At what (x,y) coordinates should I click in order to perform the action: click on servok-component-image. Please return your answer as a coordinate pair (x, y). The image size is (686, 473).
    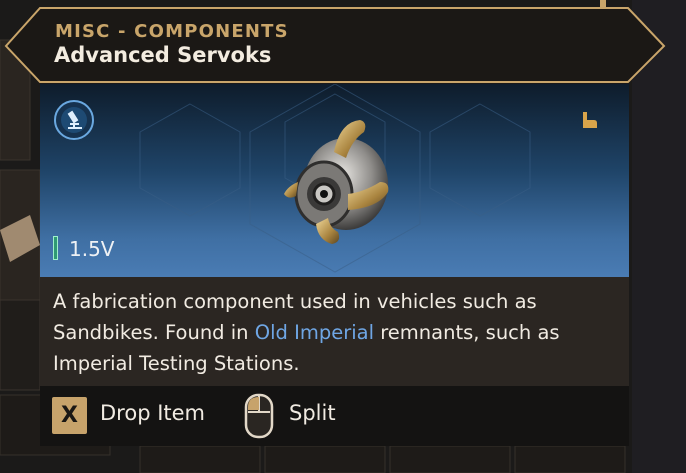
    Looking at the image, I should click on (336, 182).